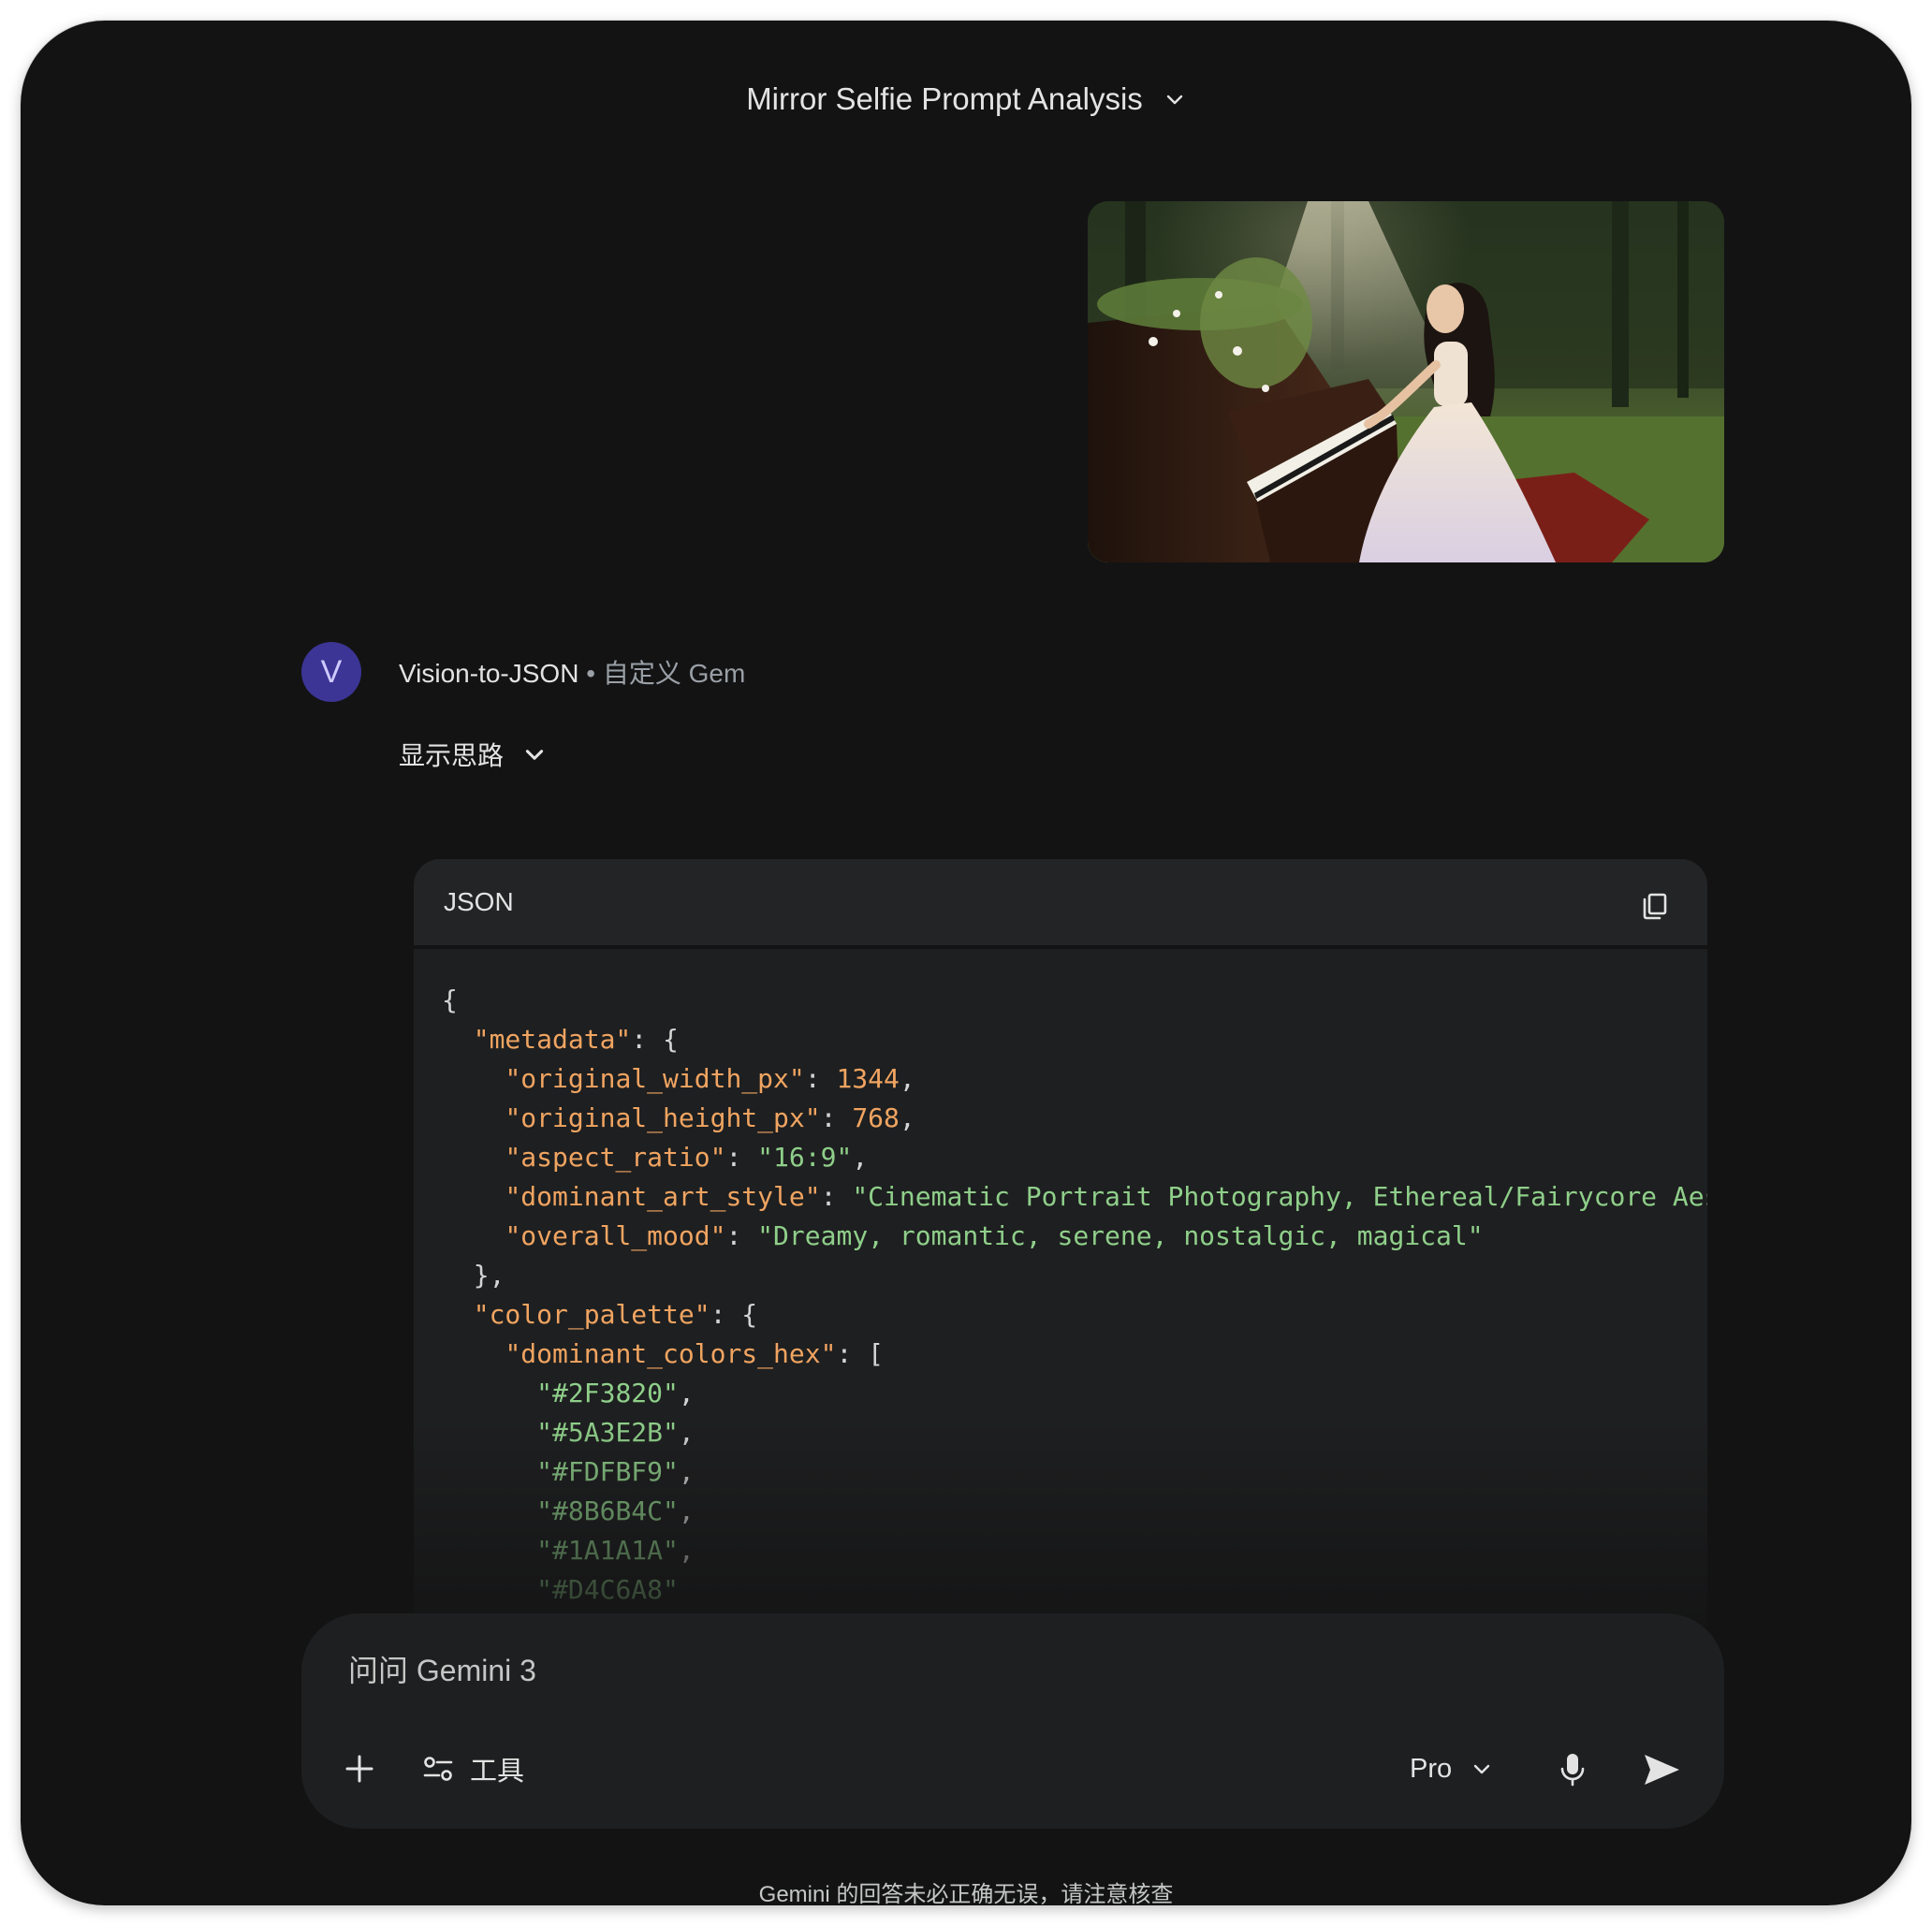 Image resolution: width=1932 pixels, height=1926 pixels. What do you see at coordinates (552, 1039) in the screenshot?
I see `code-token: "metadata"` at bounding box center [552, 1039].